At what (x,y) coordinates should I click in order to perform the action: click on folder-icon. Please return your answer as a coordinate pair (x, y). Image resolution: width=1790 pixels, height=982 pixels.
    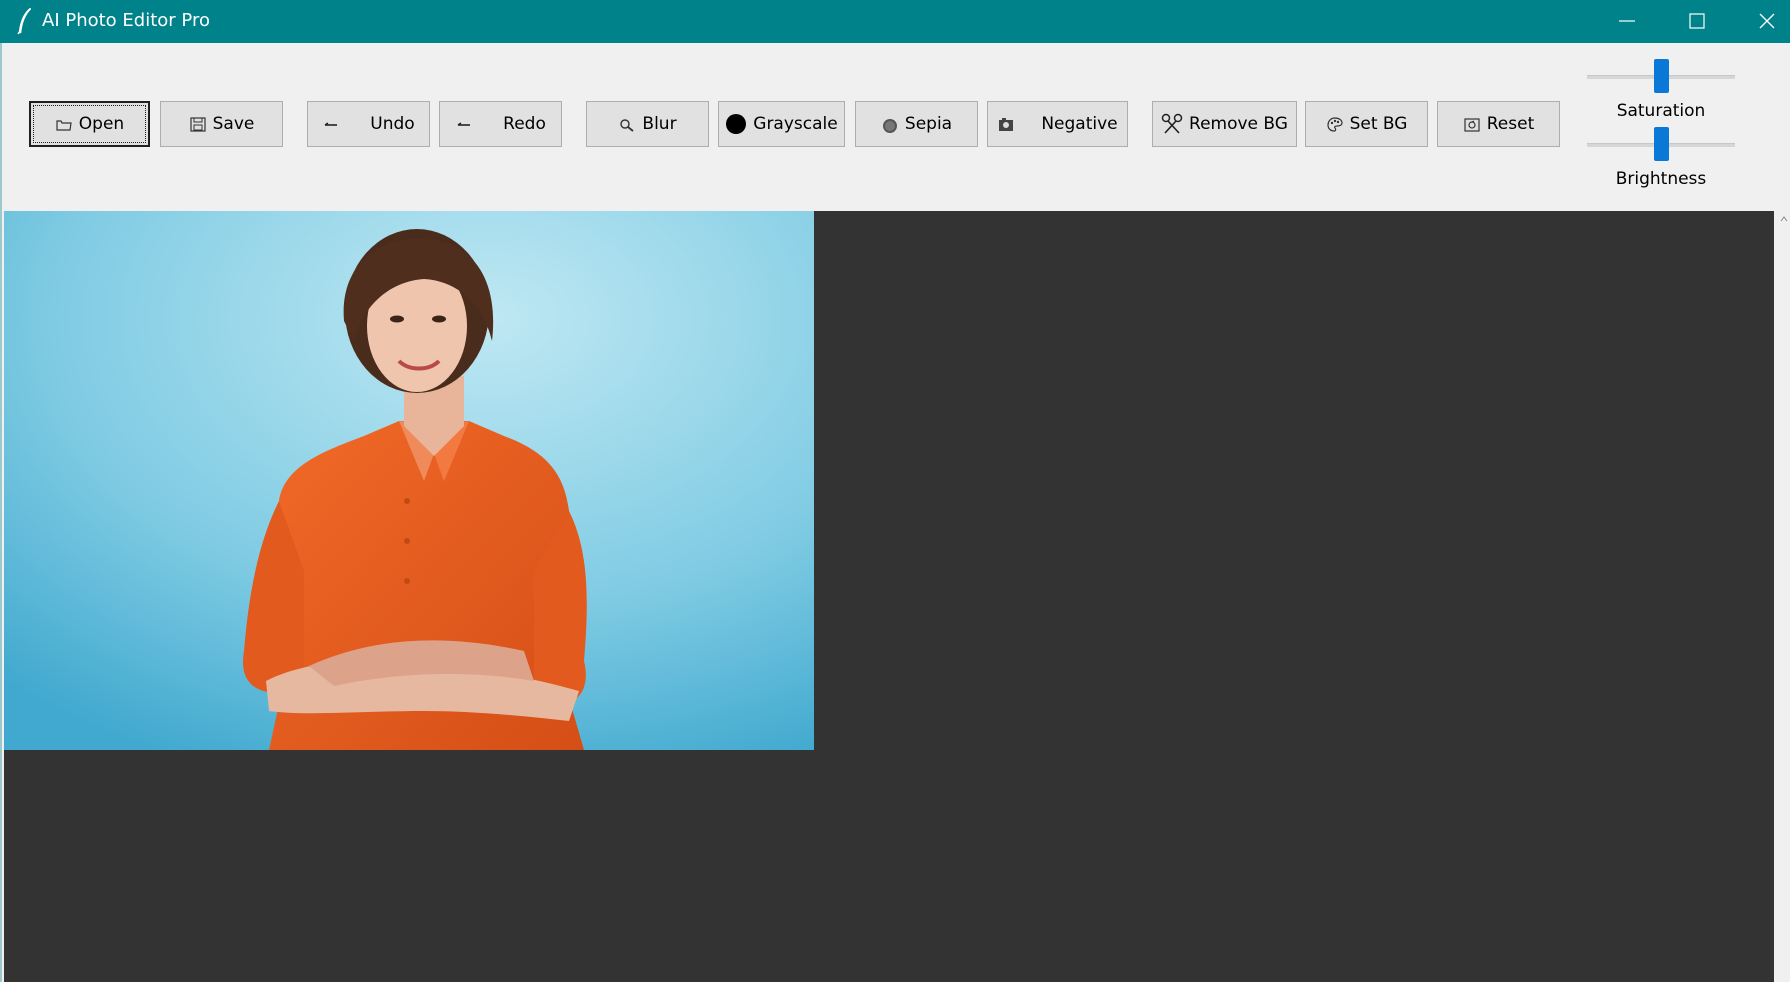
    Looking at the image, I should click on (64, 125).